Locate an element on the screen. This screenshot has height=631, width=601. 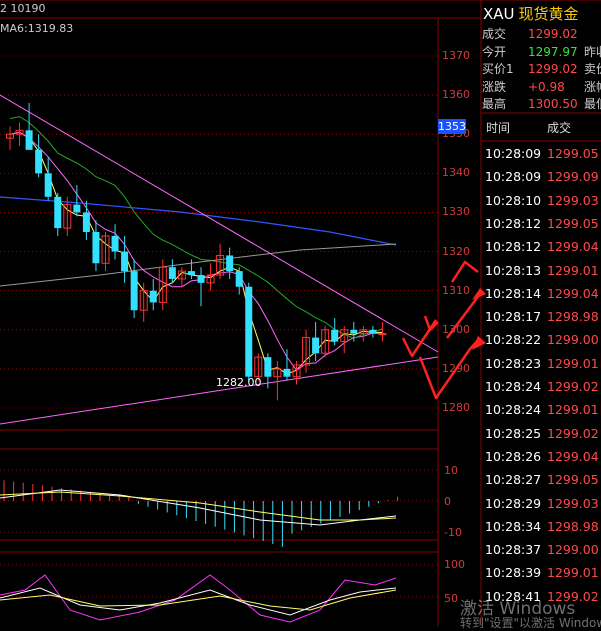
tick-time: 10:28:10 is located at coordinates (513, 200).